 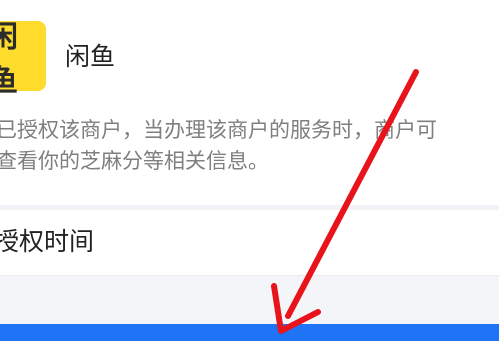 What do you see at coordinates (9, 59) in the screenshot?
I see `logo-text: 闲鱼` at bounding box center [9, 59].